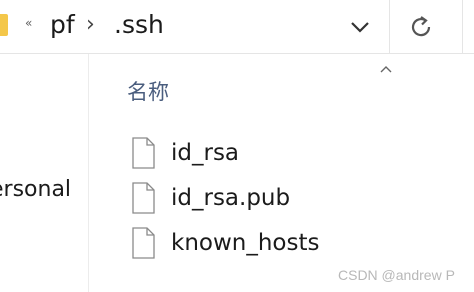  I want to click on file-item: known_hosts, so click(289, 243).